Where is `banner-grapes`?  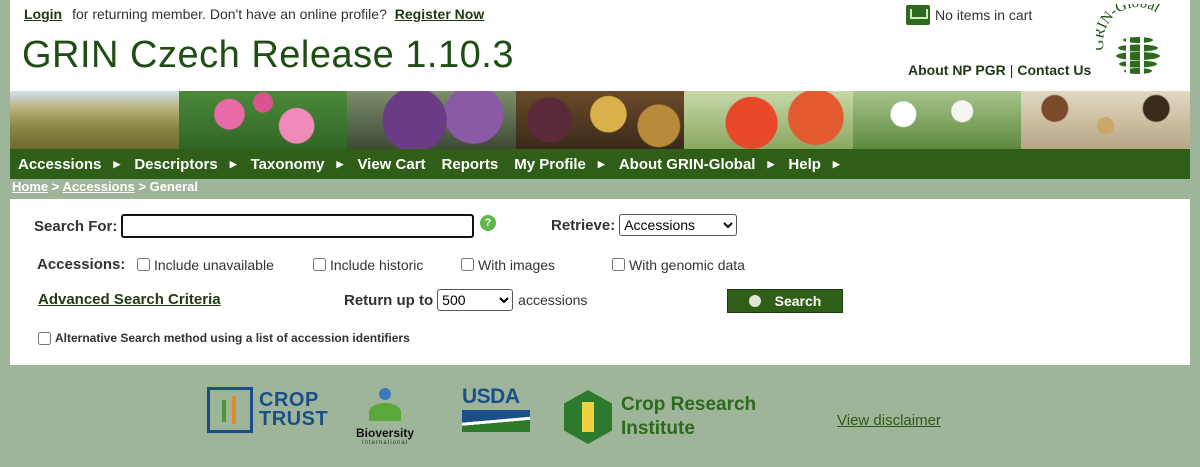
banner-grapes is located at coordinates (431, 120).